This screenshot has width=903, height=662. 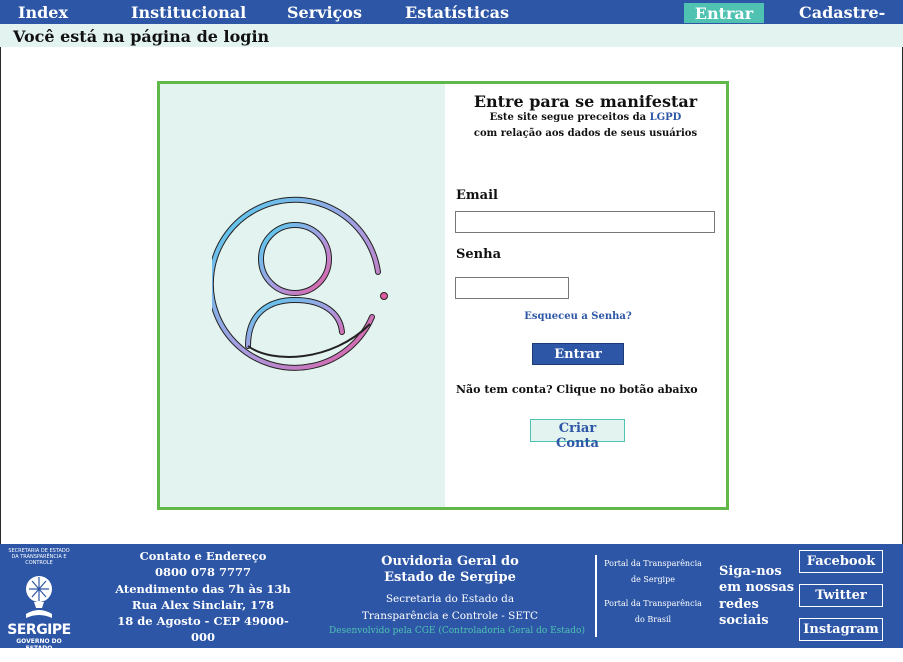 What do you see at coordinates (577, 435) in the screenshot?
I see `create-account-button: Criar Conta` at bounding box center [577, 435].